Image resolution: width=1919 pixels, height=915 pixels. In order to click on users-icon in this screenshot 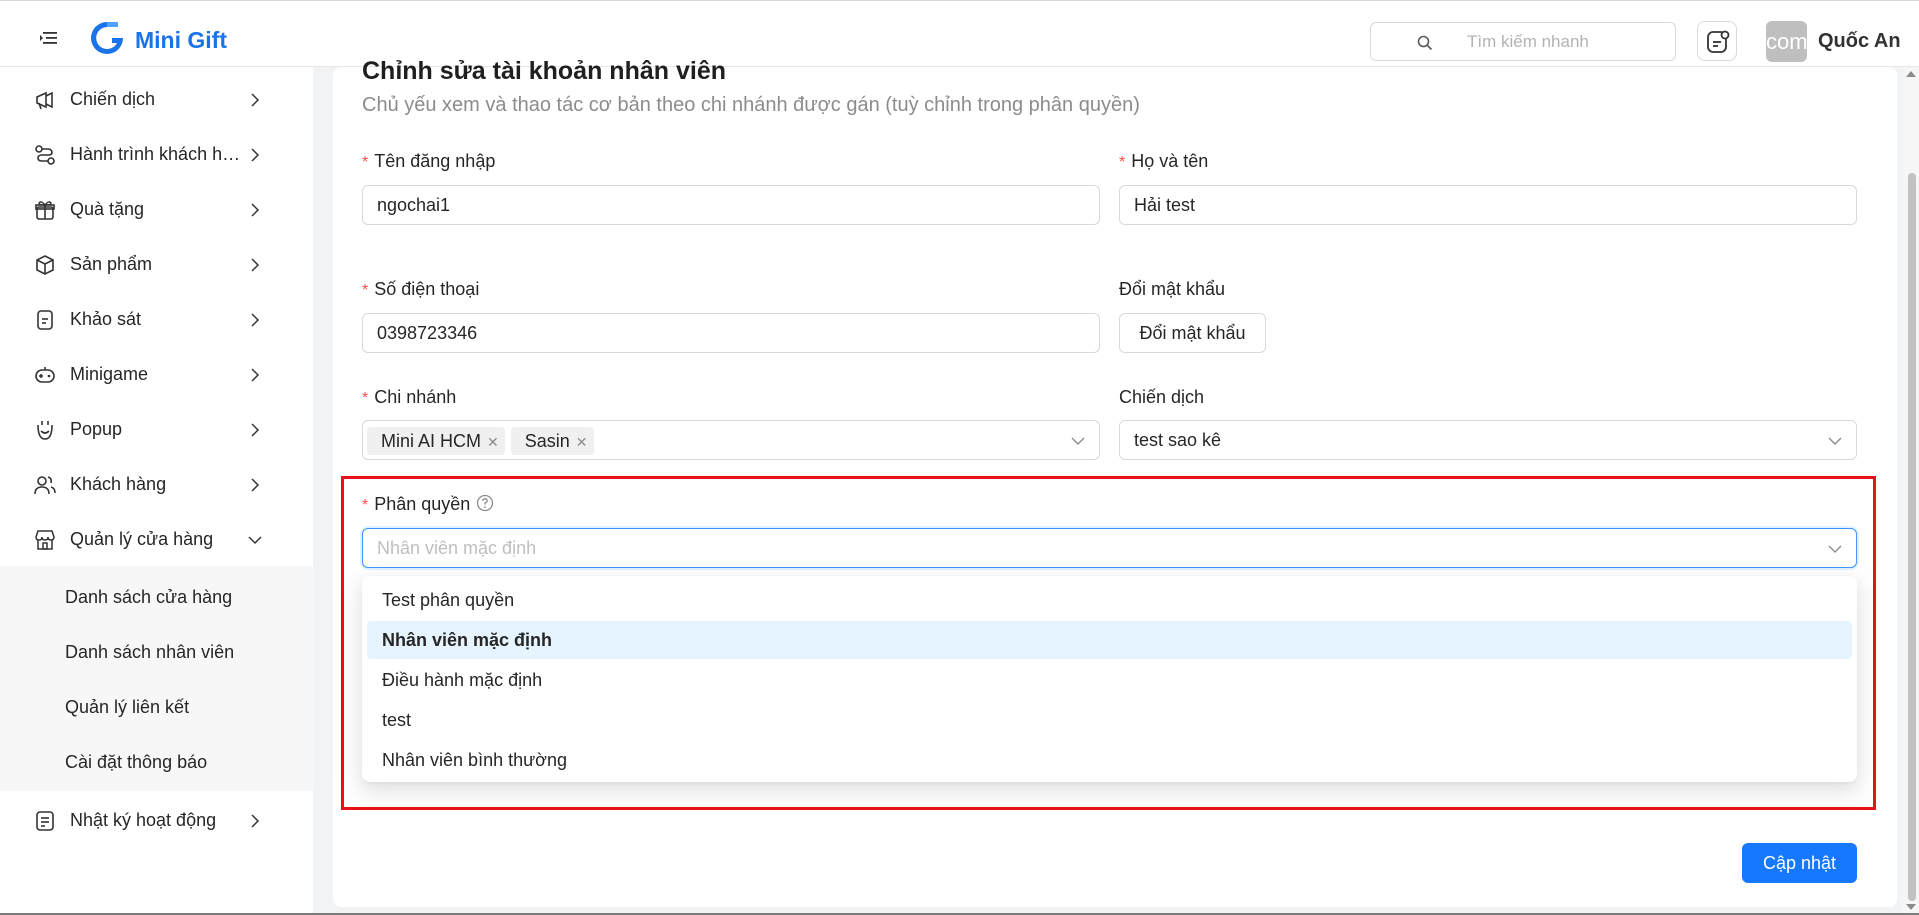, I will do `click(45, 484)`.